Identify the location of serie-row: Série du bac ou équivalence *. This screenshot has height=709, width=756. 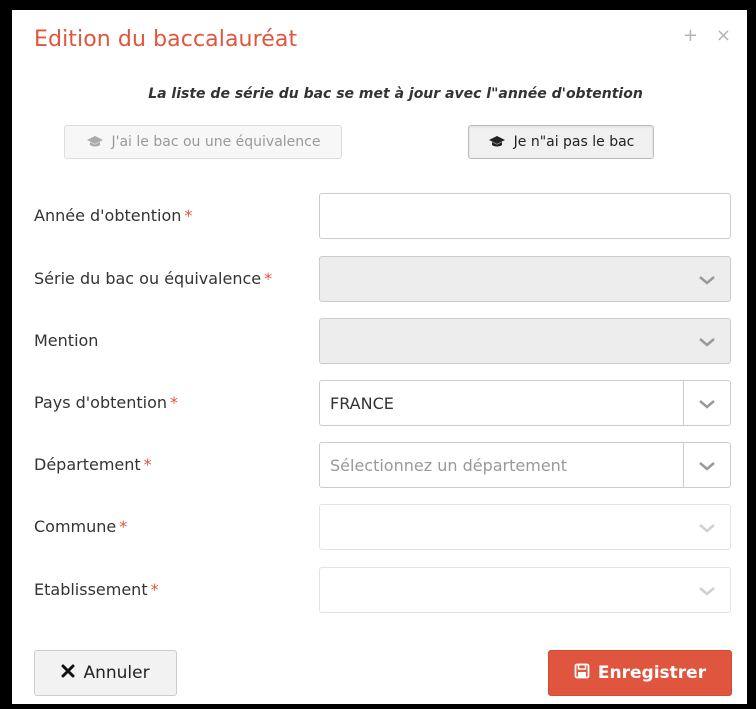
(379, 279).